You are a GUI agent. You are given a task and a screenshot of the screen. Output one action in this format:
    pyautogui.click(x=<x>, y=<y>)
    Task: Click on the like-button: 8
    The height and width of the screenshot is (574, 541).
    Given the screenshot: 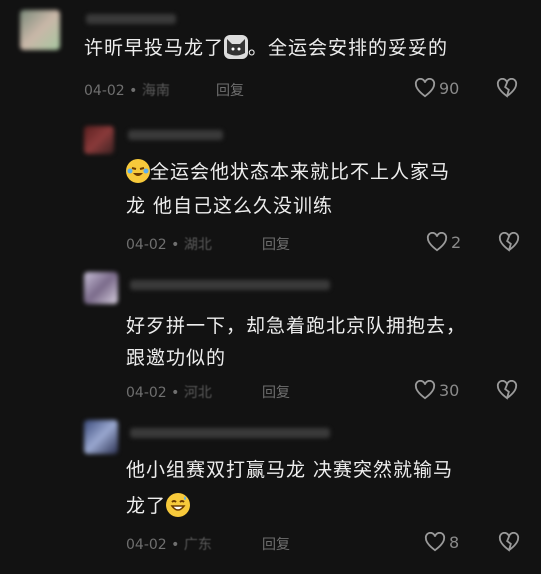 What is the action you would take?
    pyautogui.click(x=441, y=542)
    